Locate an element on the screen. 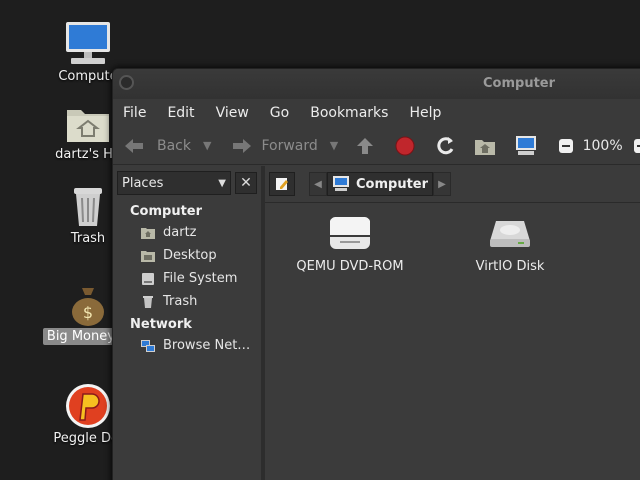  money-bag-icon: $ is located at coordinates (88, 307).